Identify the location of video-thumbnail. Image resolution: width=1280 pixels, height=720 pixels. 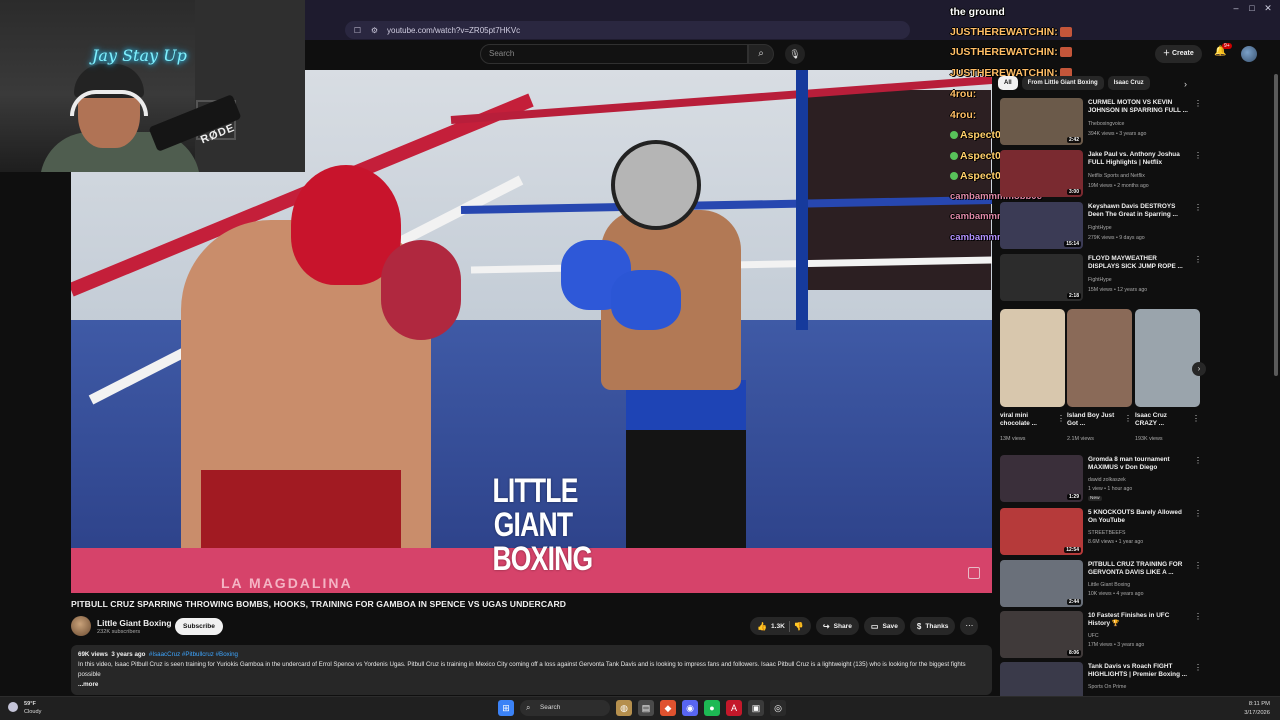
(1041, 679).